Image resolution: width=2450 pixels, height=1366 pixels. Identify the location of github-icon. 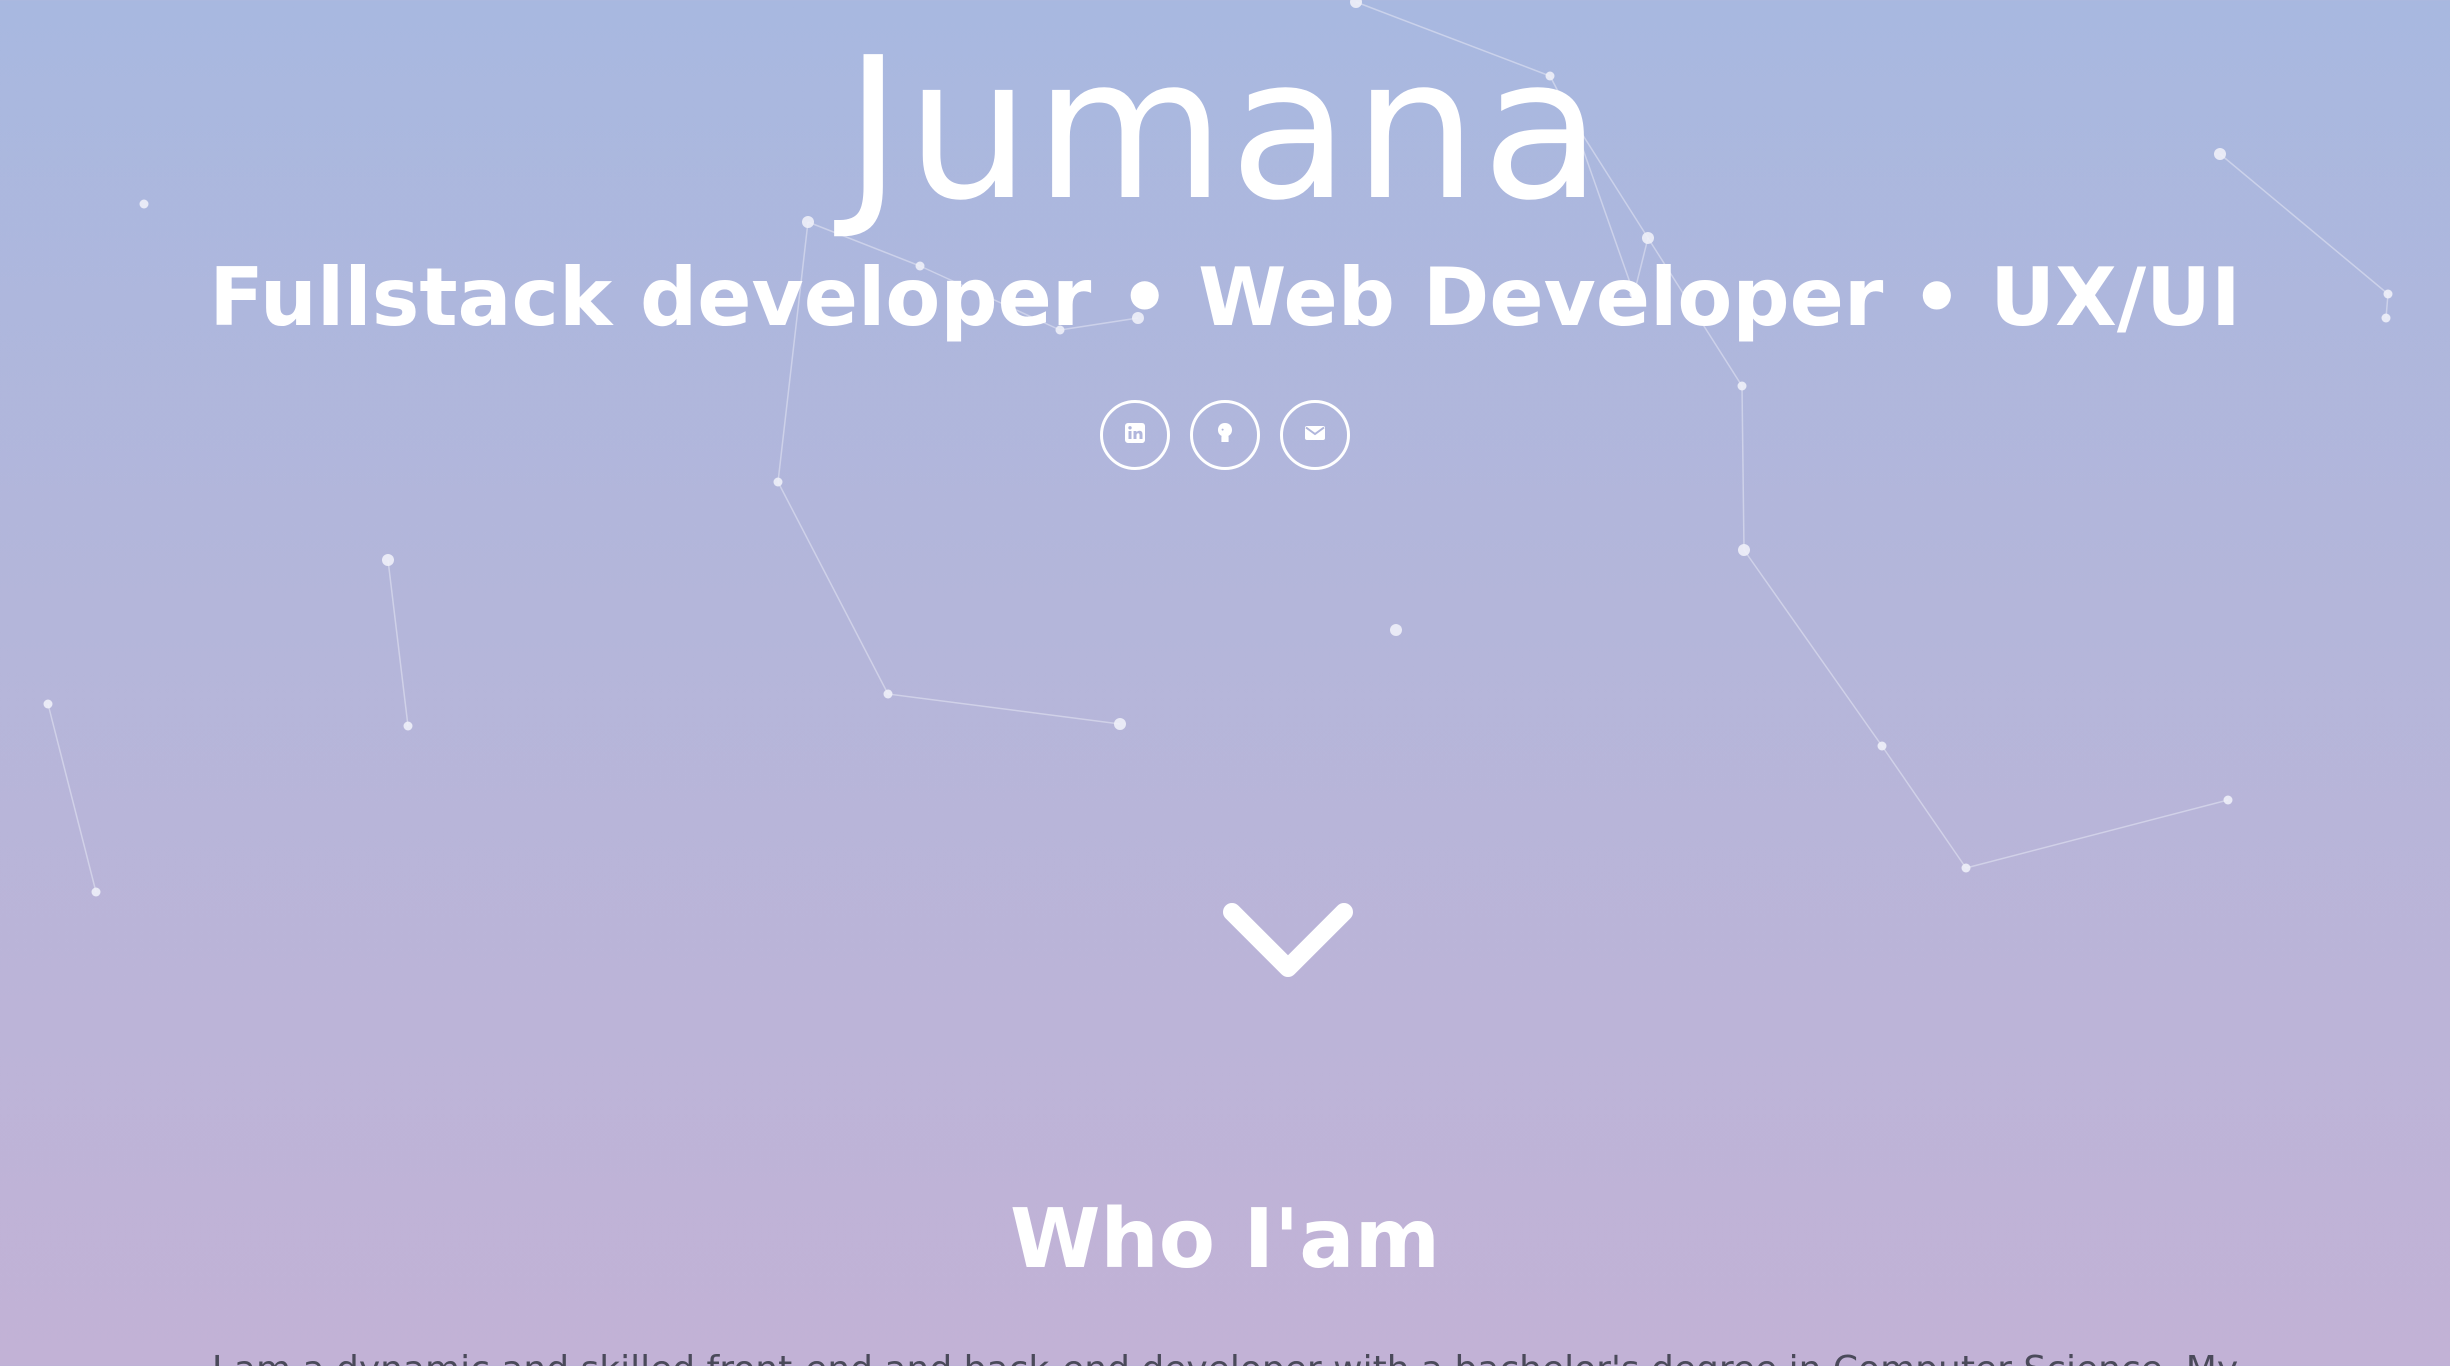
(1225, 435).